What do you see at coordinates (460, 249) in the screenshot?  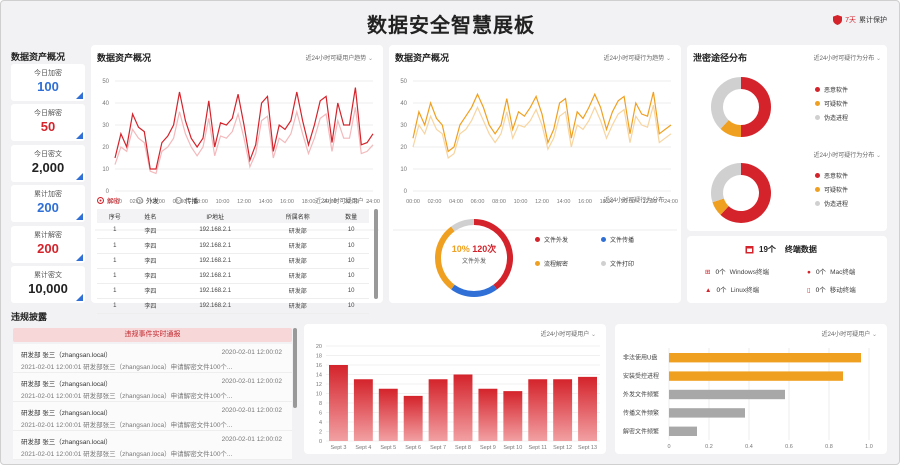 I see `donut-percent: 10%` at bounding box center [460, 249].